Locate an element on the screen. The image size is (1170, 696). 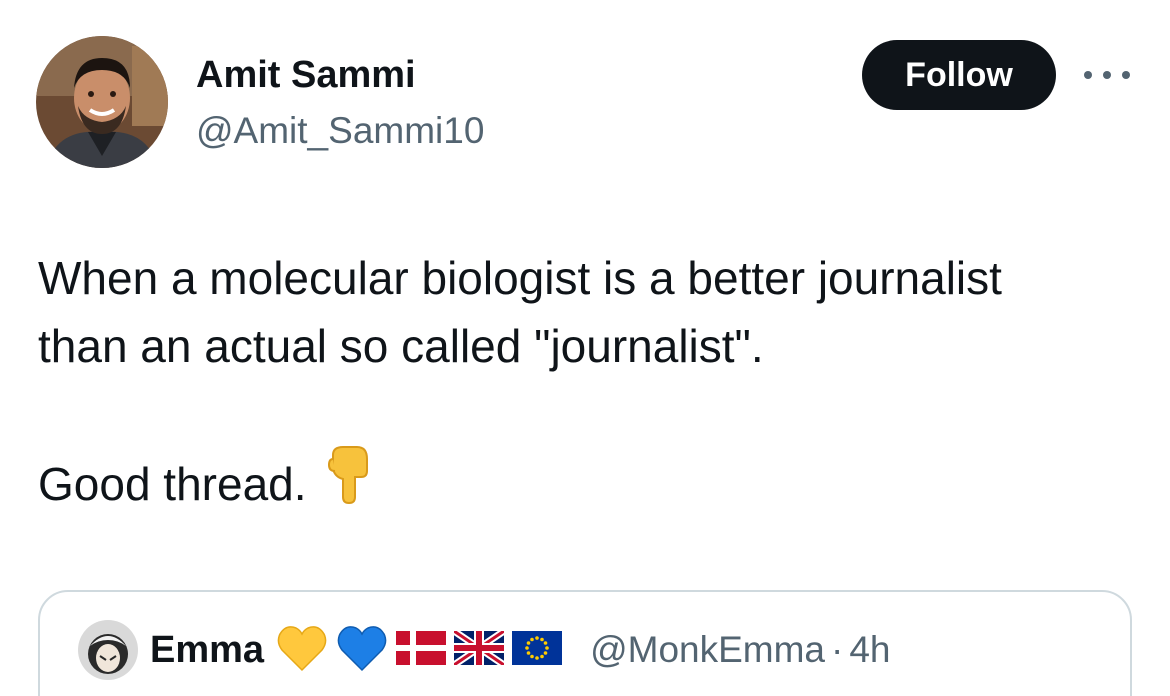
author-avatar is located at coordinates (102, 102).